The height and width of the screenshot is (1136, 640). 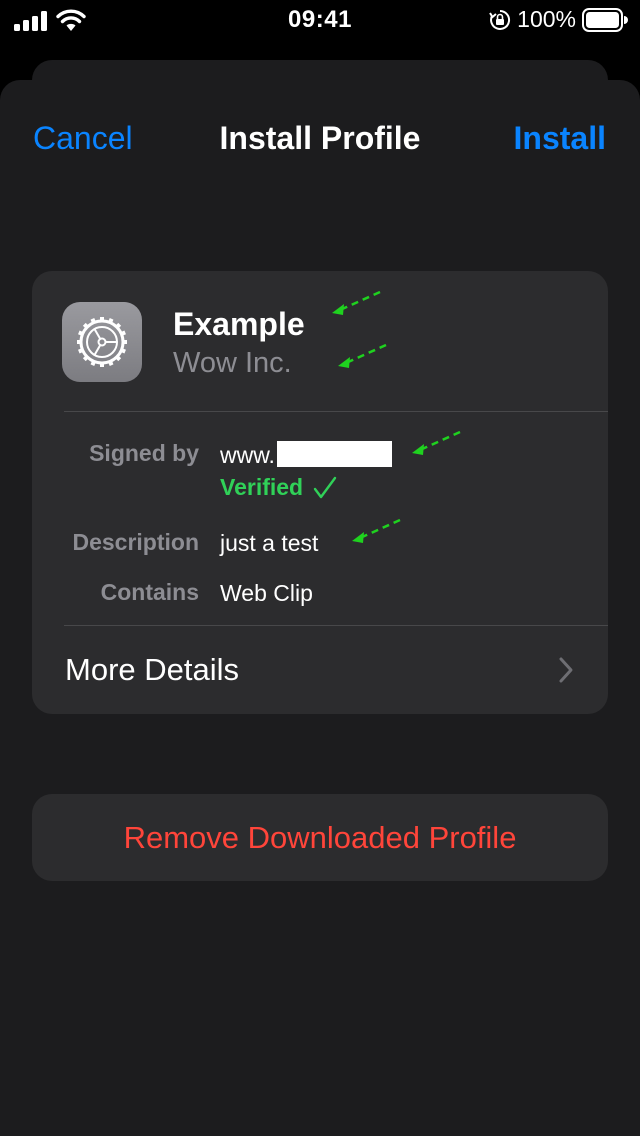 What do you see at coordinates (320, 20) in the screenshot?
I see `status-bar: 09:41 100%` at bounding box center [320, 20].